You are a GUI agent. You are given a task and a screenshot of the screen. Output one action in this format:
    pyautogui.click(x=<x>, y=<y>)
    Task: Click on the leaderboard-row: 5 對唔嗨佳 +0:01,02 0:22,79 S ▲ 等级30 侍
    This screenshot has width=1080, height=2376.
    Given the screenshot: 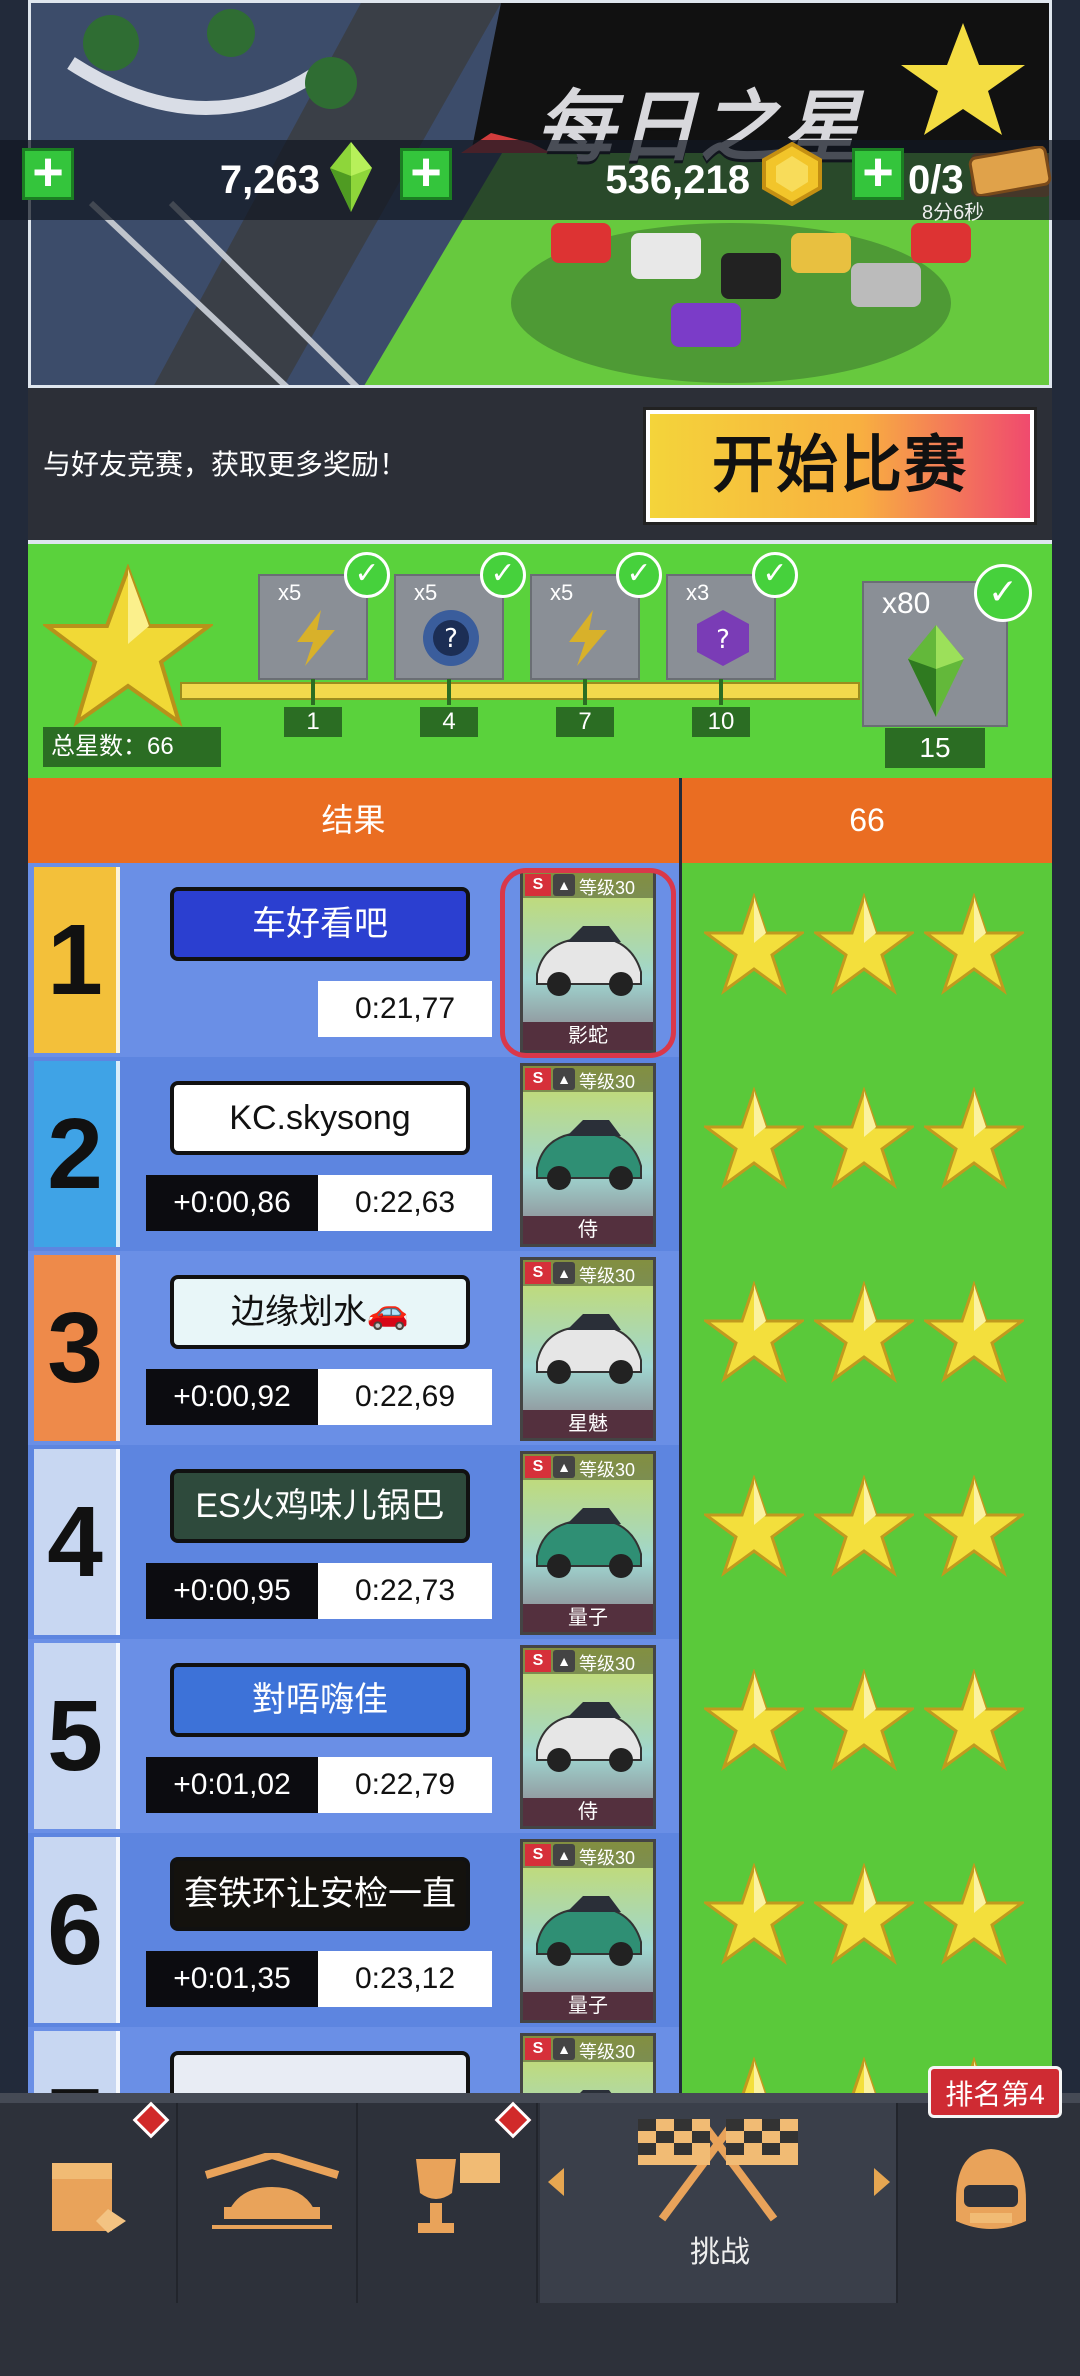 What is the action you would take?
    pyautogui.click(x=540, y=1736)
    